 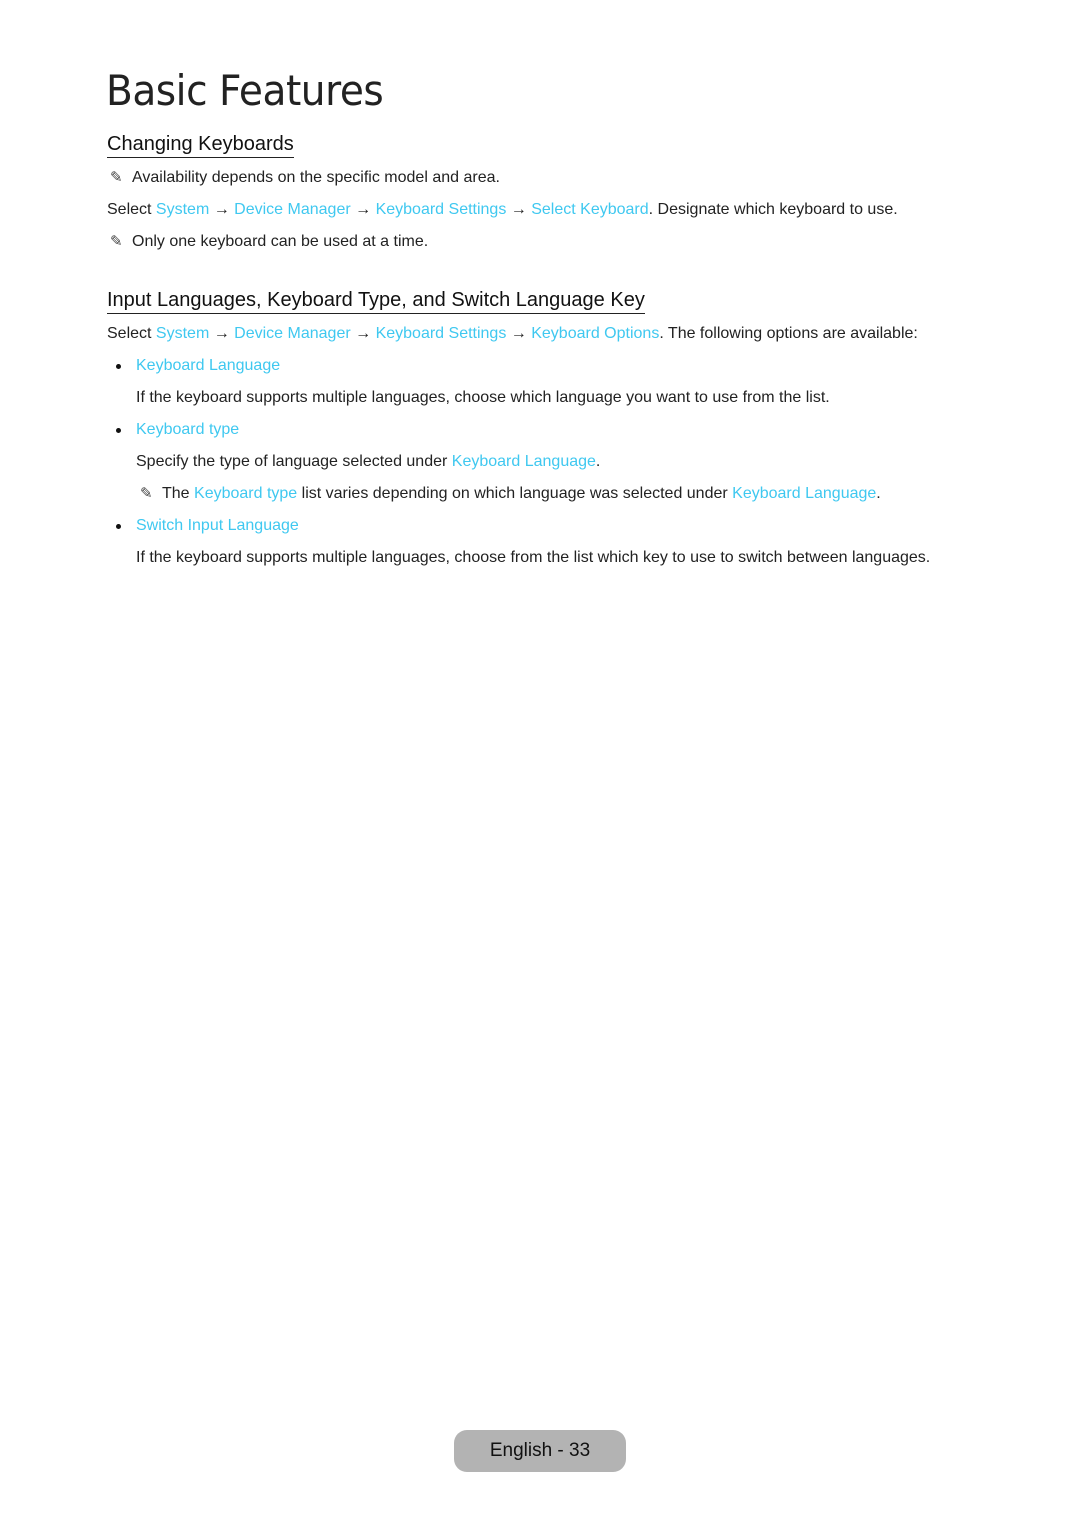 I want to click on page-number-badge: English - 33, so click(x=540, y=1451).